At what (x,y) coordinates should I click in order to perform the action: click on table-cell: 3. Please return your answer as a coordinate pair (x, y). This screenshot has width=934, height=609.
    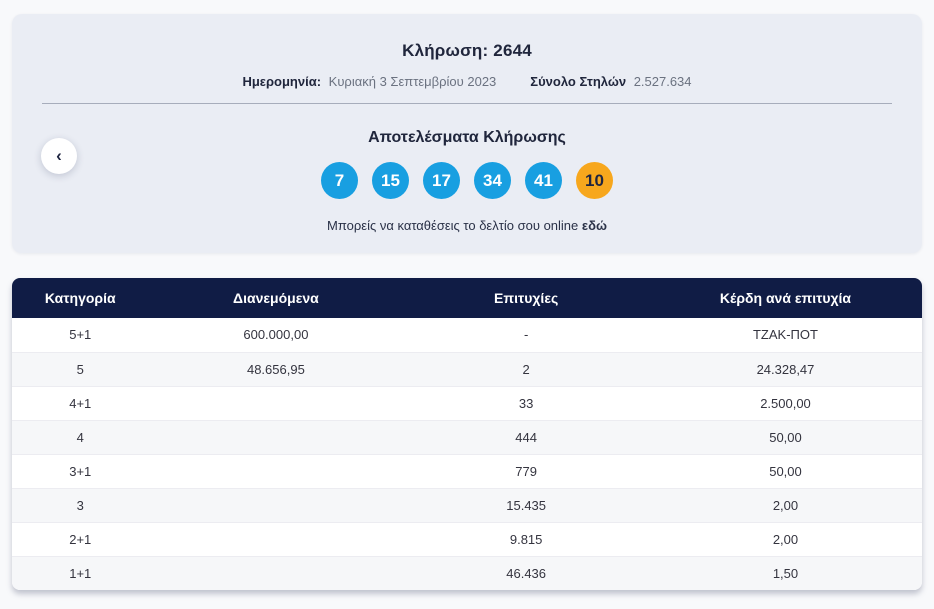
    Looking at the image, I should click on (80, 505).